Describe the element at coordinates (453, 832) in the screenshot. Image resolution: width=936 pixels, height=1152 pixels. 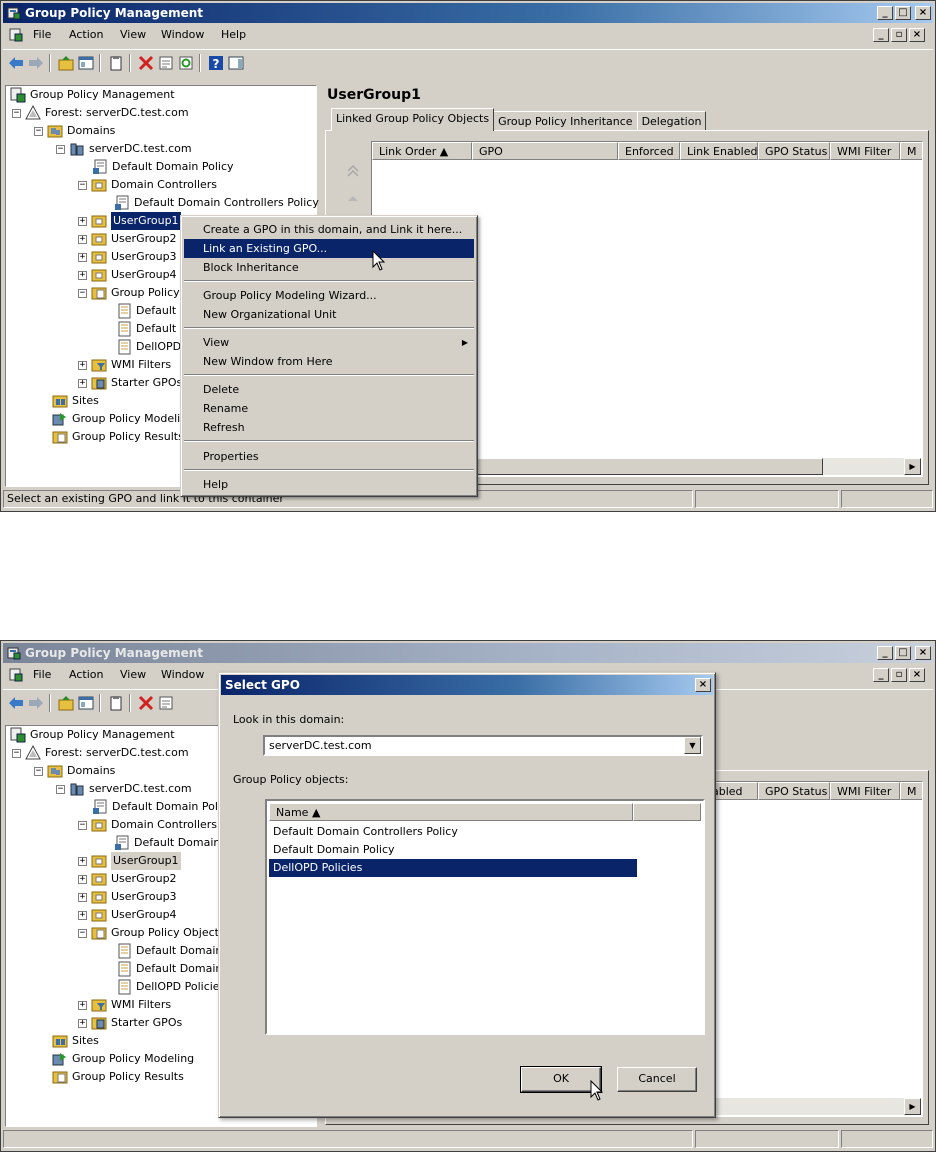
I see `gpo-list-item: Default Domain Controllers Policy` at that location.